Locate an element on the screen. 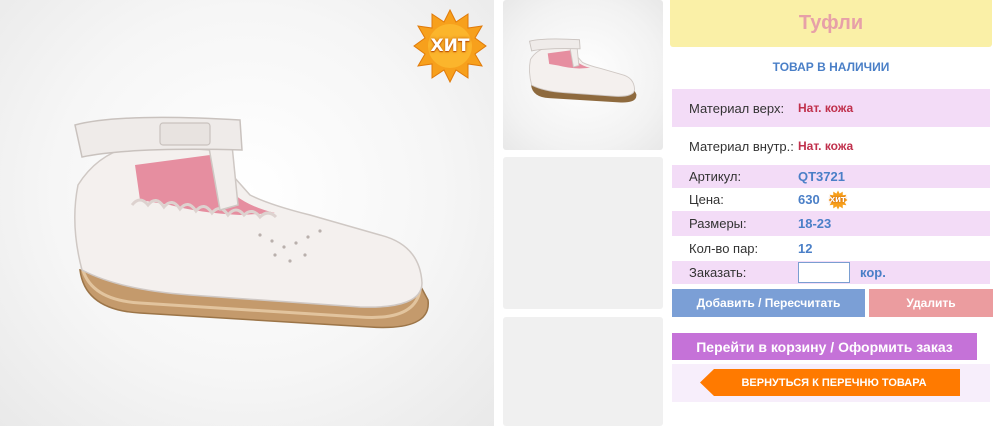 The image size is (1005, 426). spec-label: Артикул: is located at coordinates (715, 176).